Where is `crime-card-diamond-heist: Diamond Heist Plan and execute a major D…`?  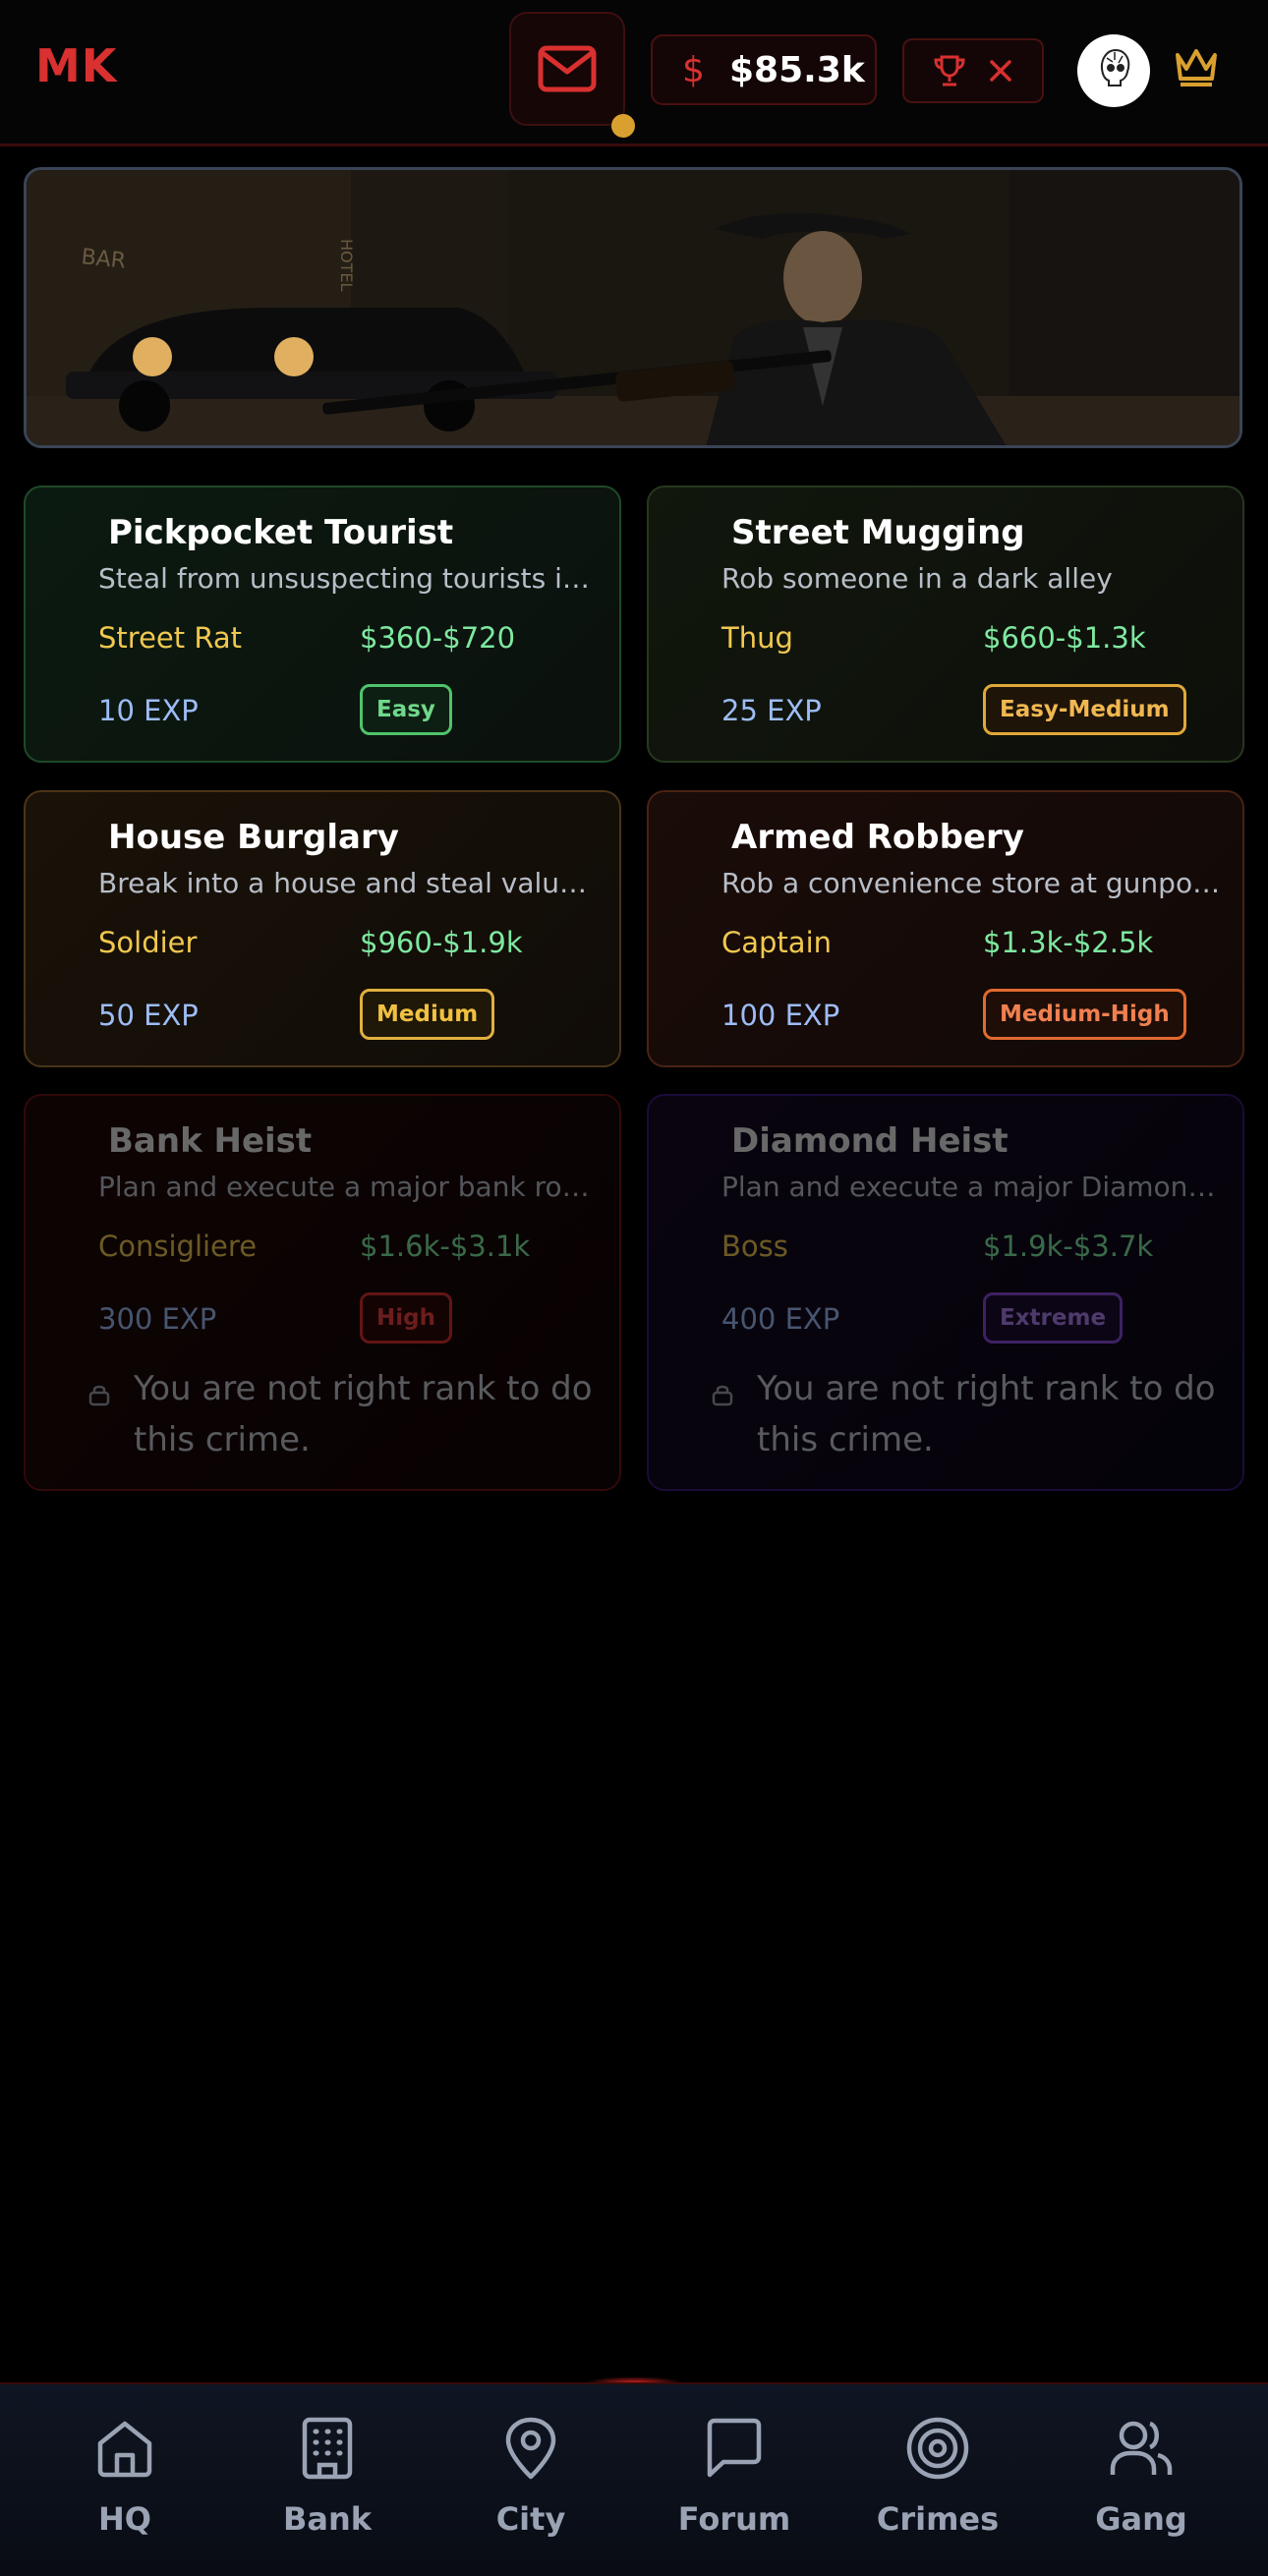 crime-card-diamond-heist: Diamond Heist Plan and execute a major D… is located at coordinates (945, 1293).